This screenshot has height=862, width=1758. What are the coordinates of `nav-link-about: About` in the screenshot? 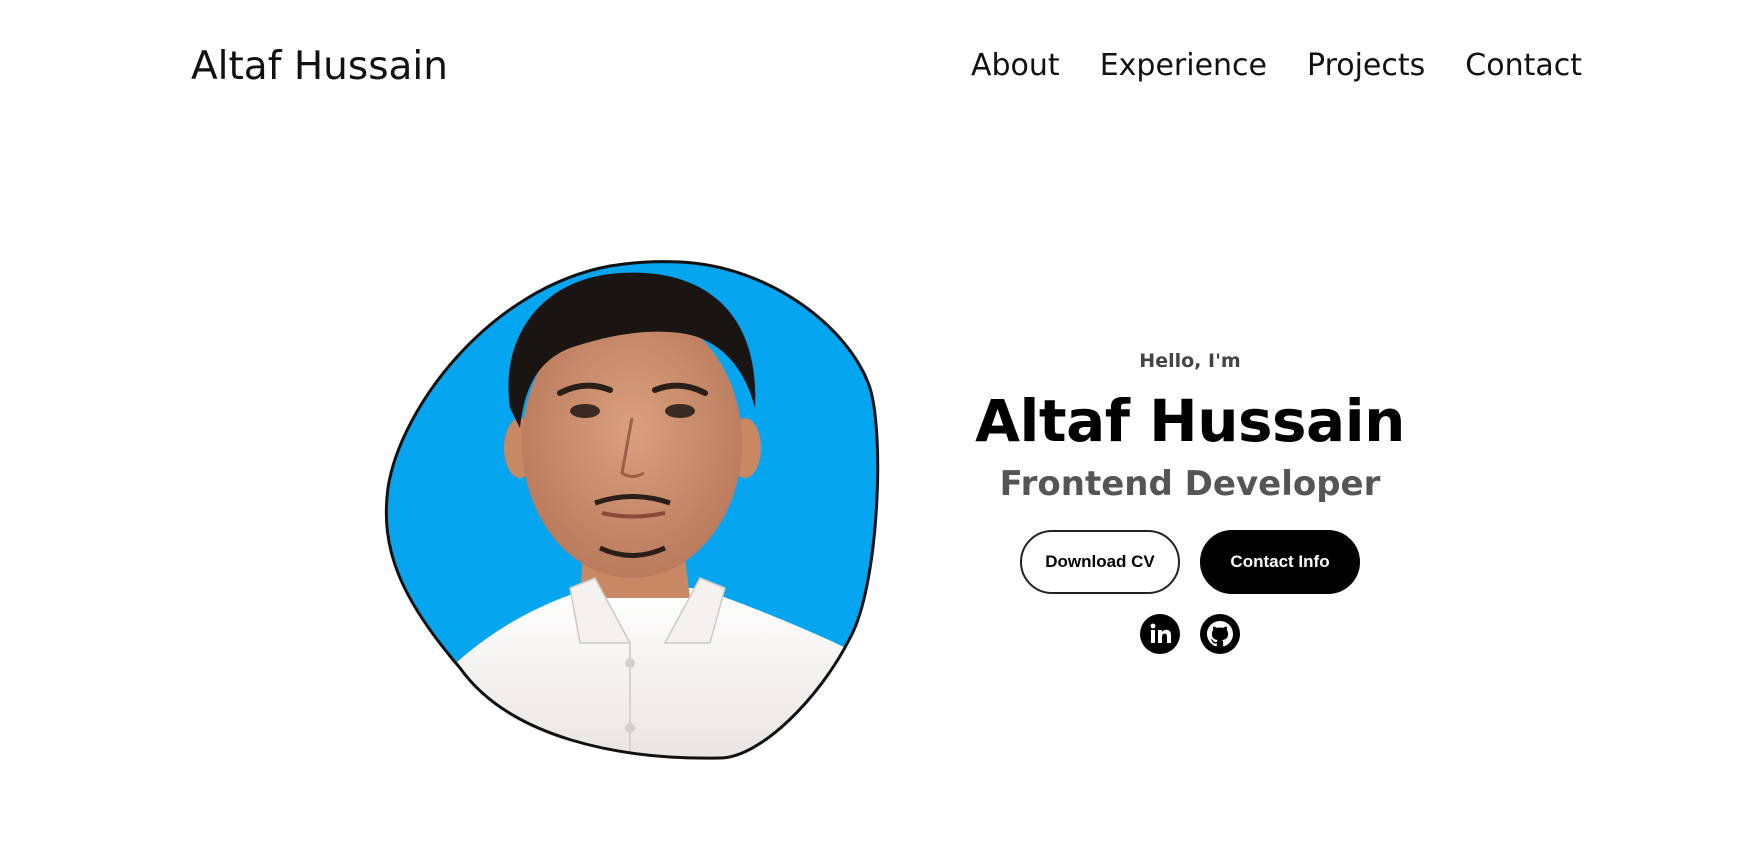 It's located at (1015, 65).